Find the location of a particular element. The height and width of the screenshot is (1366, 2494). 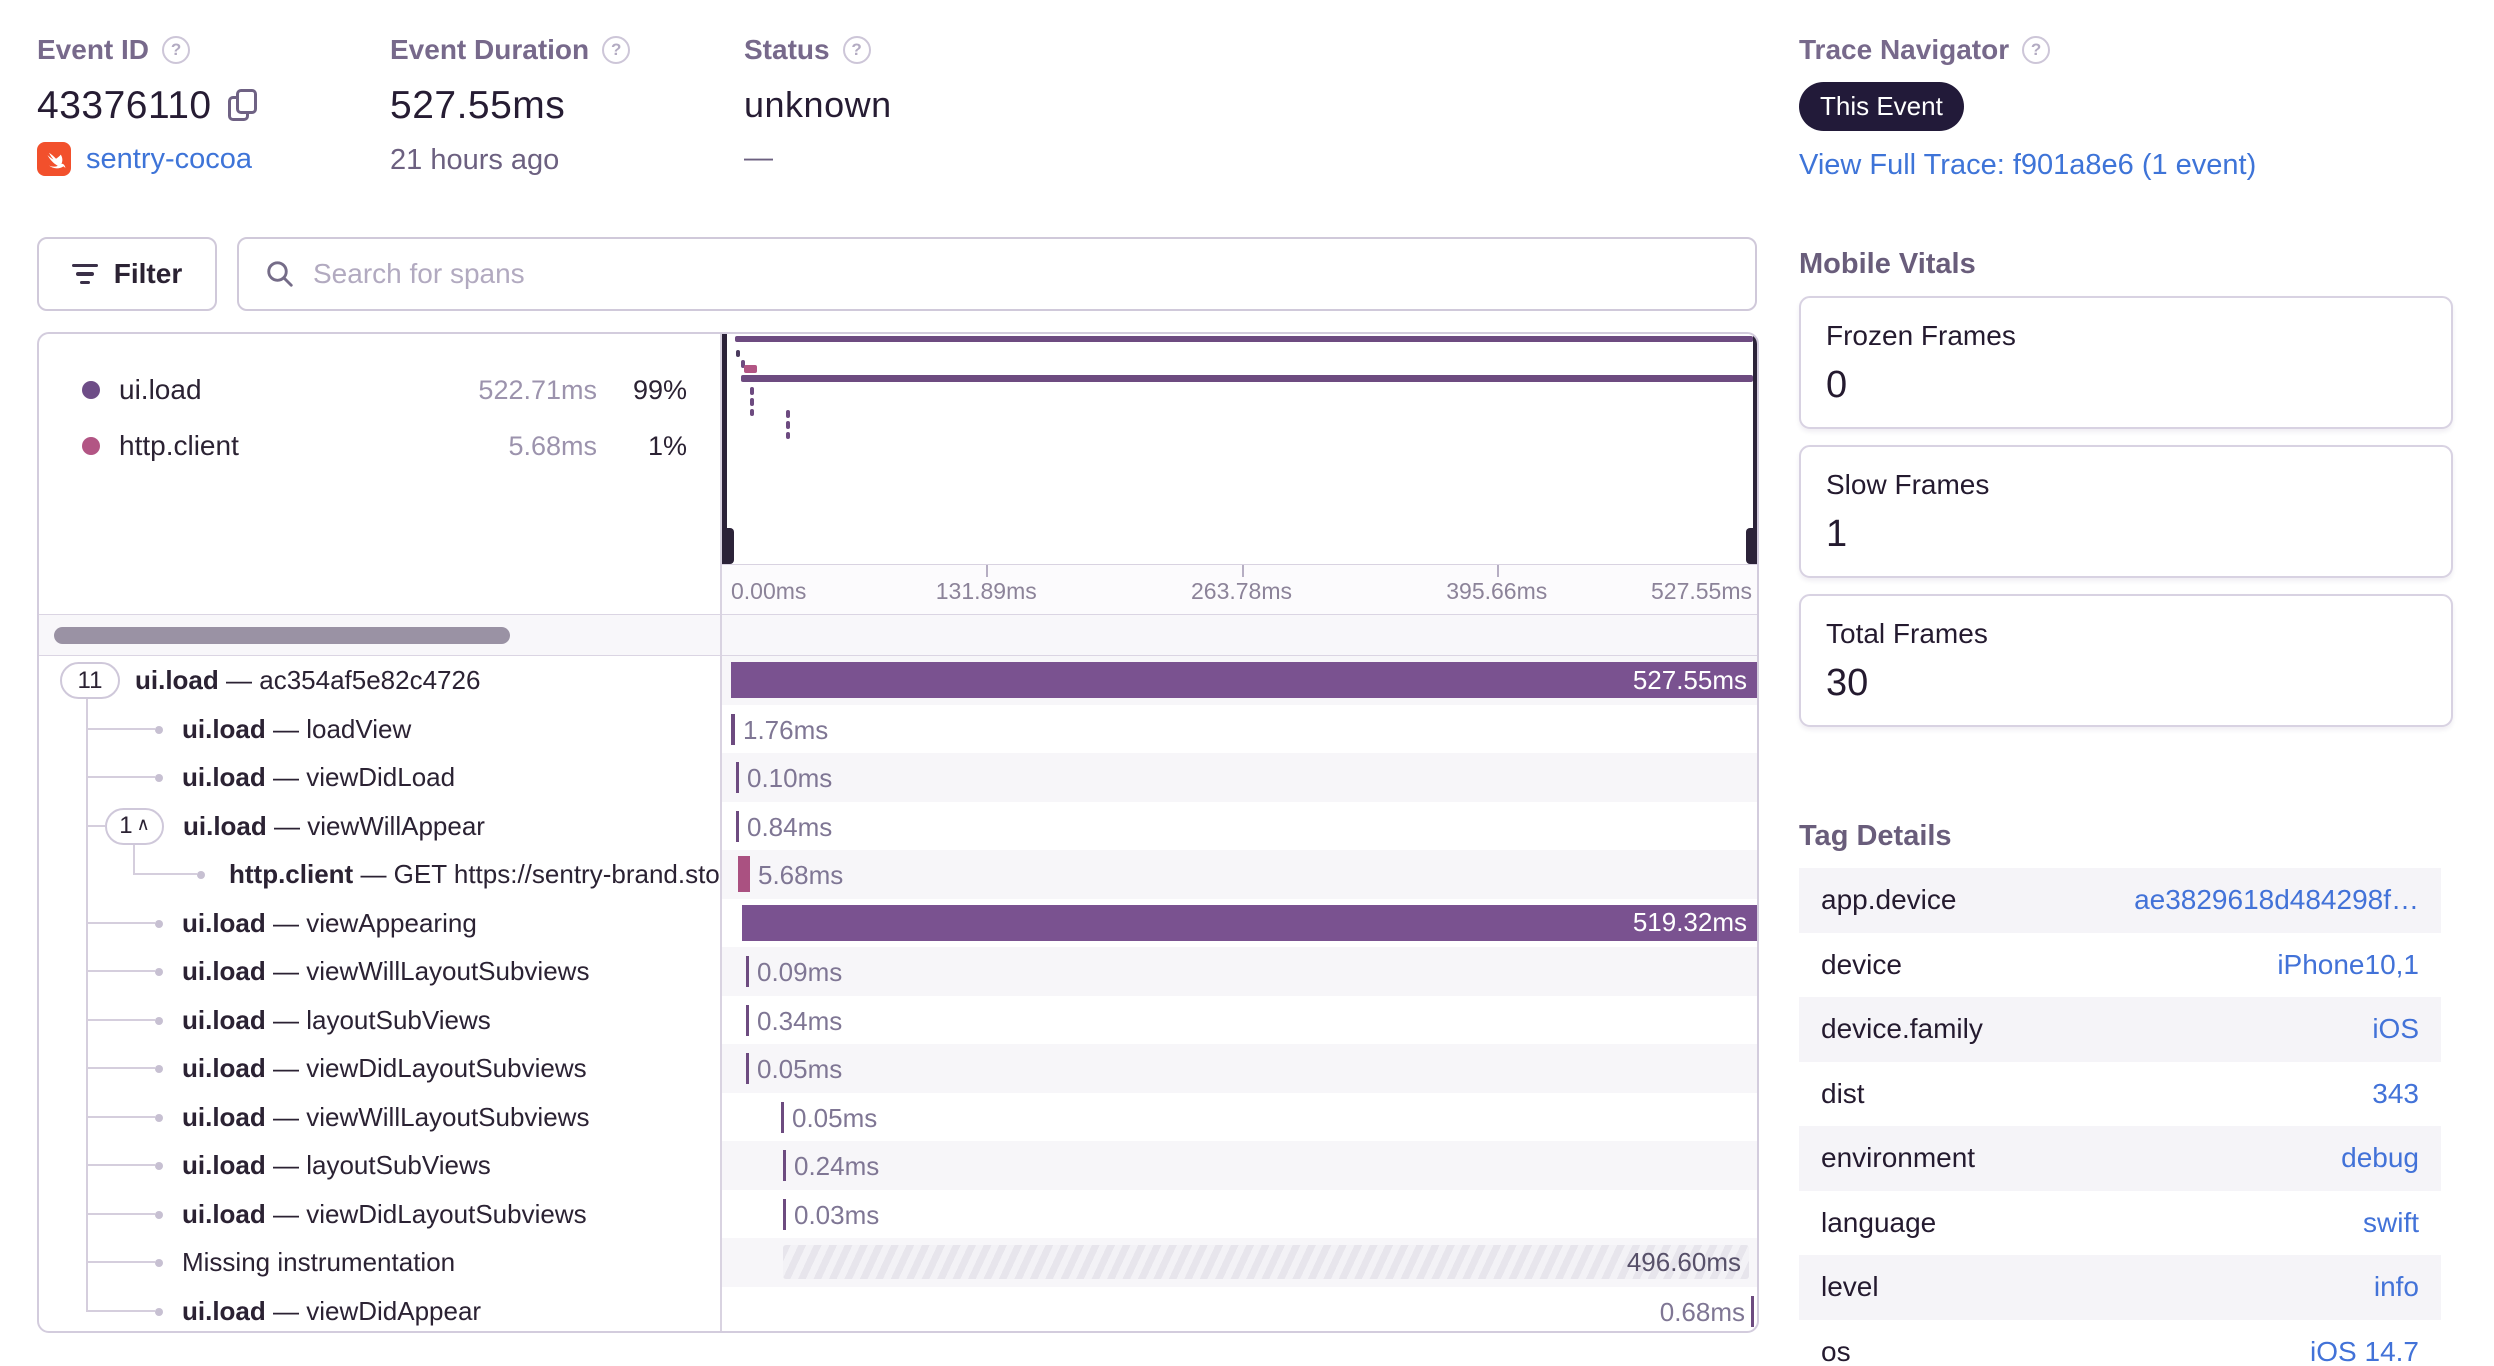

span-row-Missing instrumentation: Missing instrumentation 496.60ms is located at coordinates (898, 1262).